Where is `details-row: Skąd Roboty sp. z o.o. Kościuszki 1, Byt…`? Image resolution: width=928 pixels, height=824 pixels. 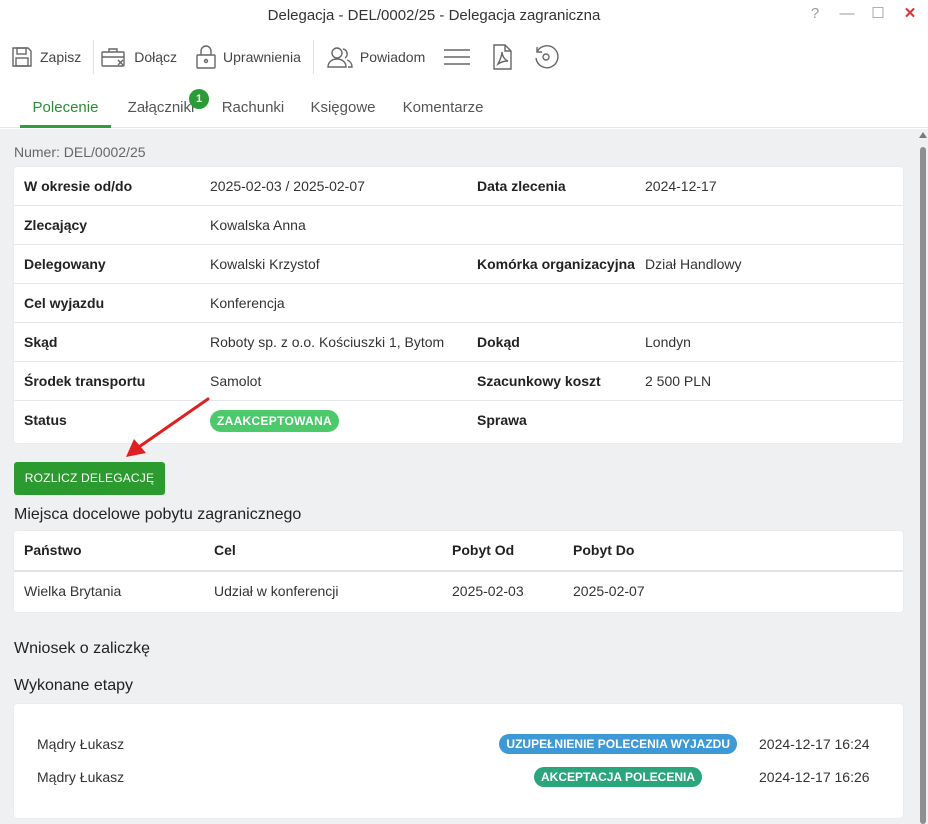 details-row: Skąd Roboty sp. z o.o. Kościuszki 1, Byt… is located at coordinates (458, 342).